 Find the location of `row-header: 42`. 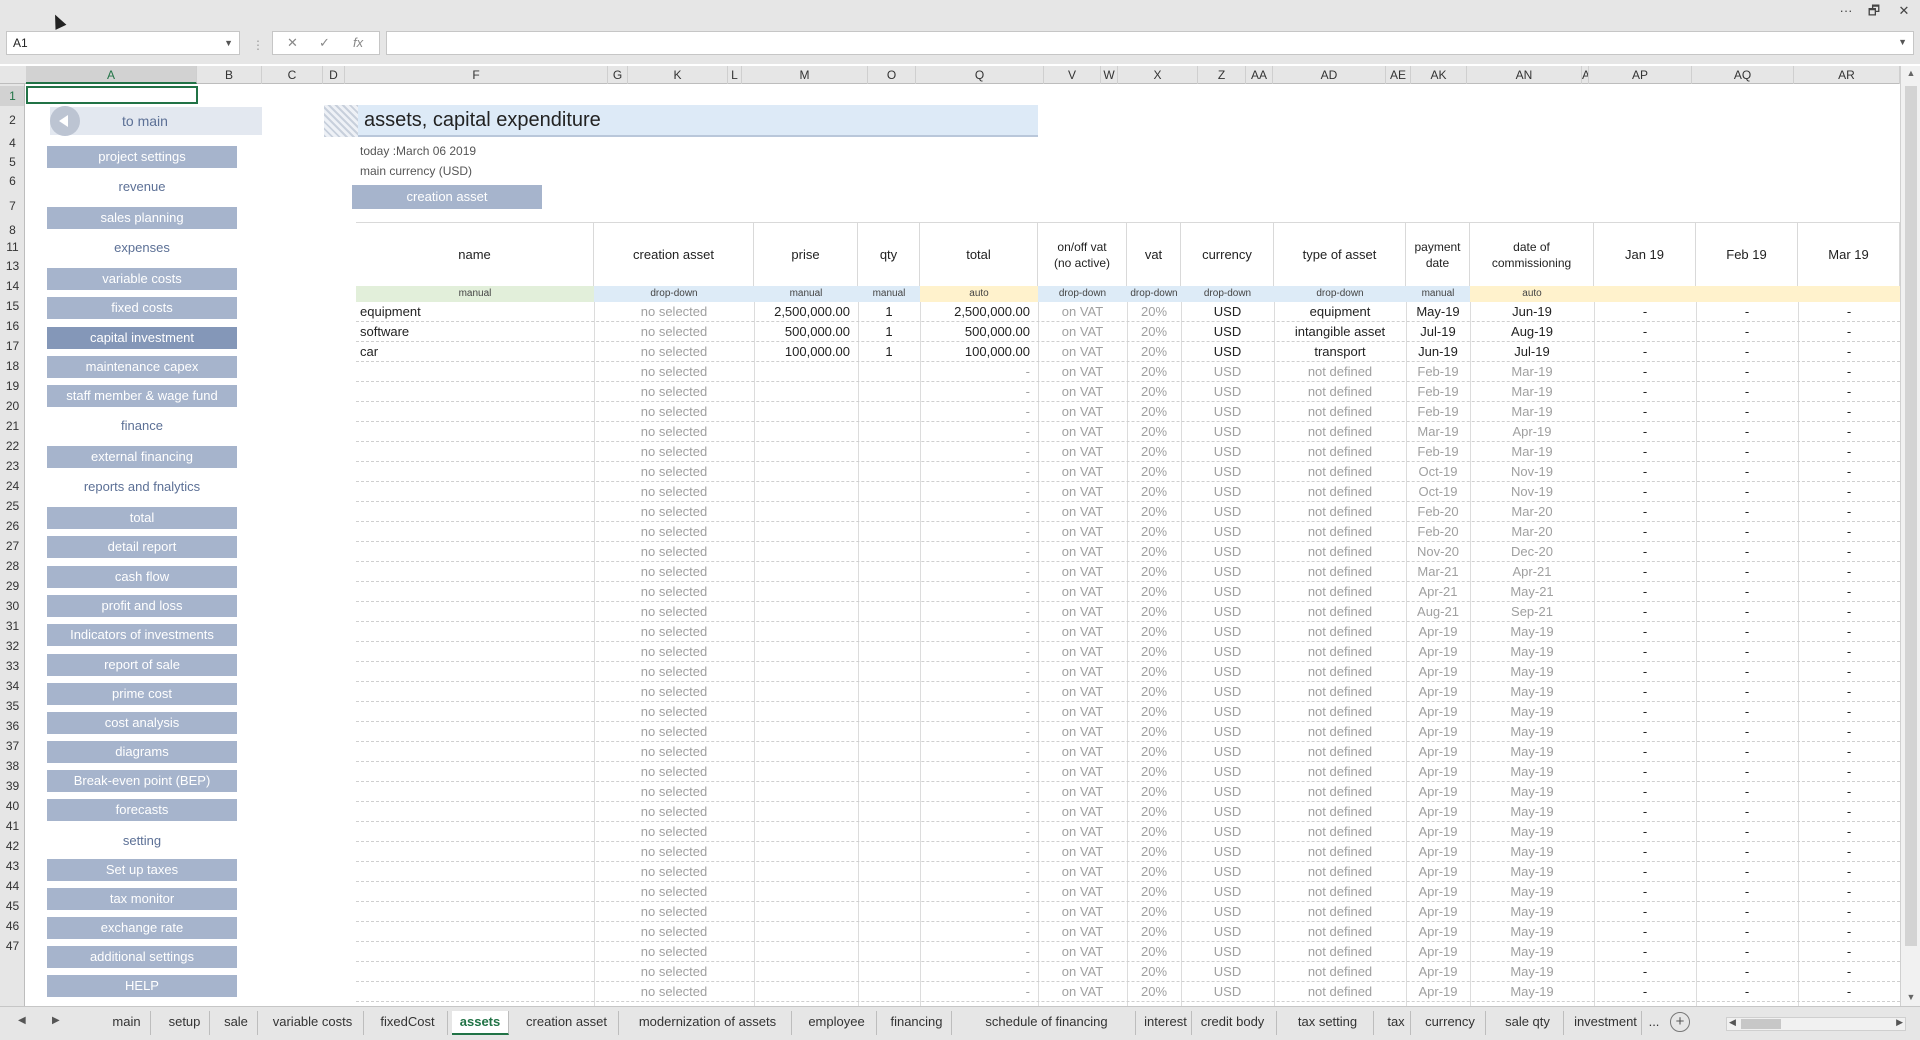

row-header: 42 is located at coordinates (12, 846).